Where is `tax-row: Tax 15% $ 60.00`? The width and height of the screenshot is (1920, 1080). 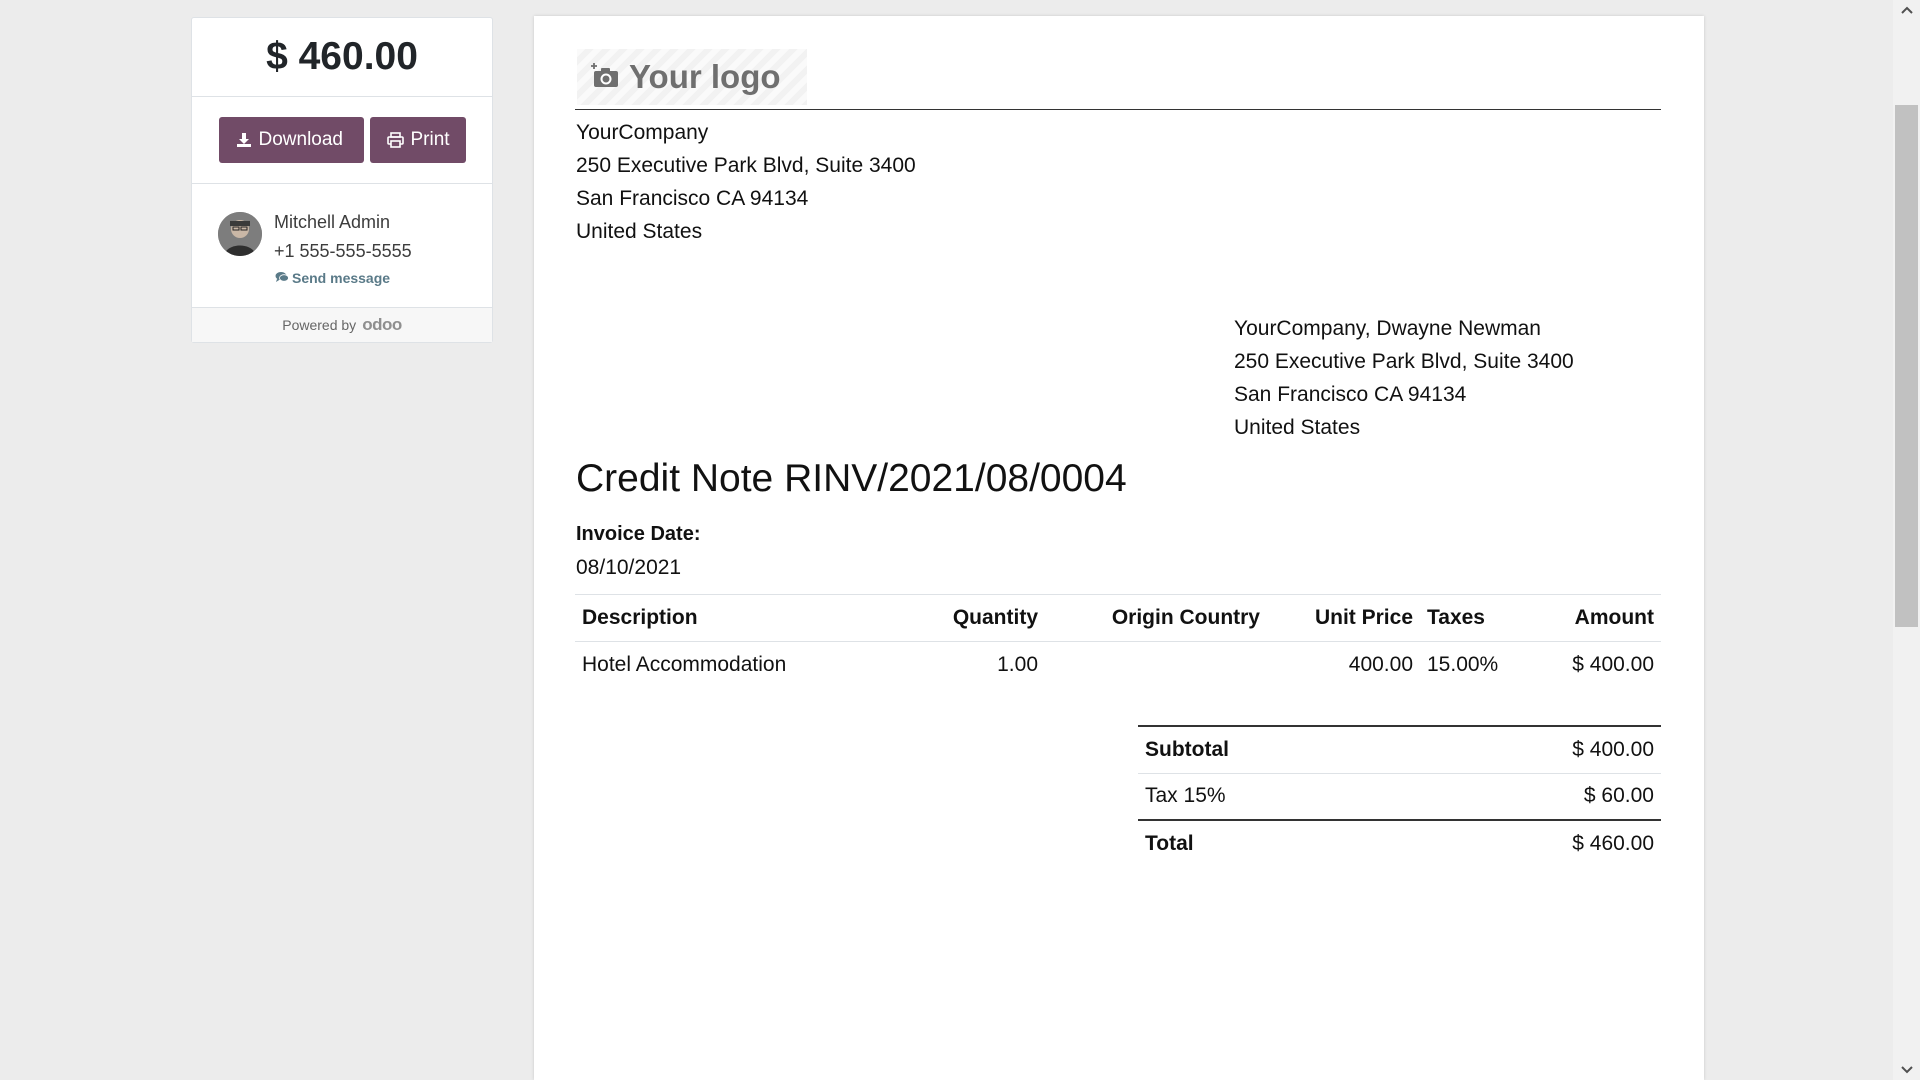 tax-row: Tax 15% $ 60.00 is located at coordinates (1399, 796).